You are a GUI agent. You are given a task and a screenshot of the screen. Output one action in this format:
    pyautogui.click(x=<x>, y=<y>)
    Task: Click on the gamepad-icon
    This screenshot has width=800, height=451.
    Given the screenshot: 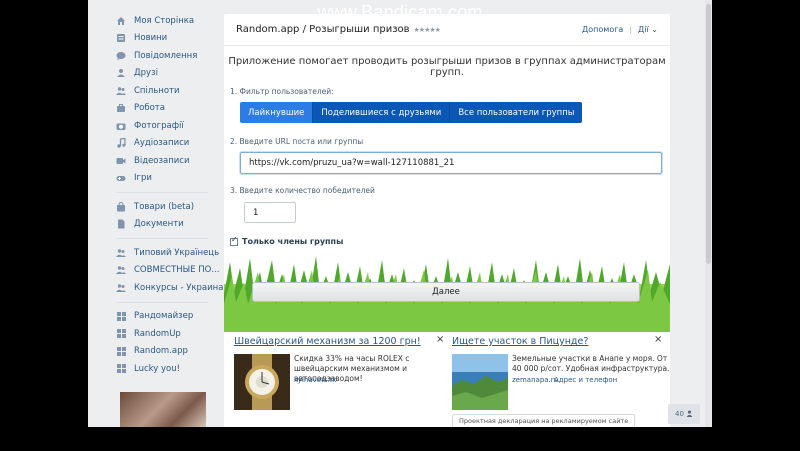 What is the action you would take?
    pyautogui.click(x=121, y=178)
    